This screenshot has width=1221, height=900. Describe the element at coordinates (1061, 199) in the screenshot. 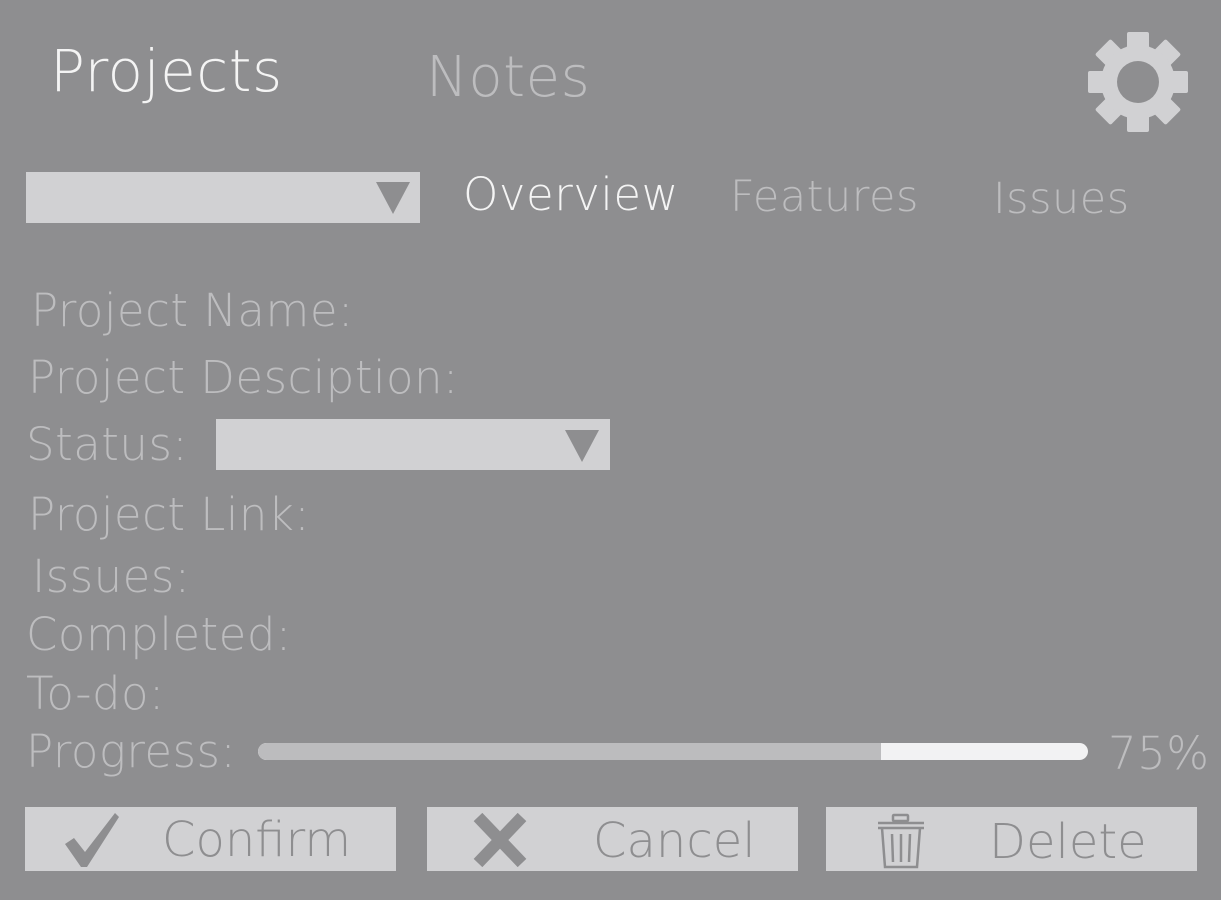

I see `tab-issues: Issues` at that location.